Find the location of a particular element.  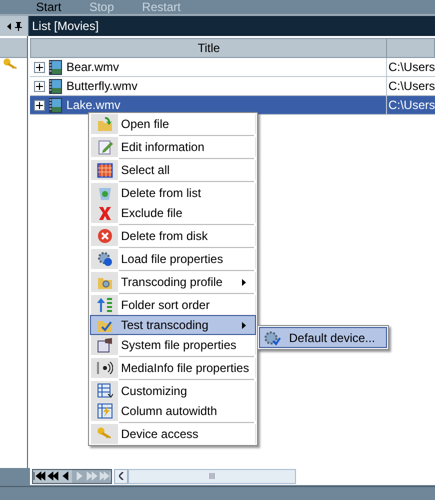

menu-item-label: Delete from disk is located at coordinates (164, 236).